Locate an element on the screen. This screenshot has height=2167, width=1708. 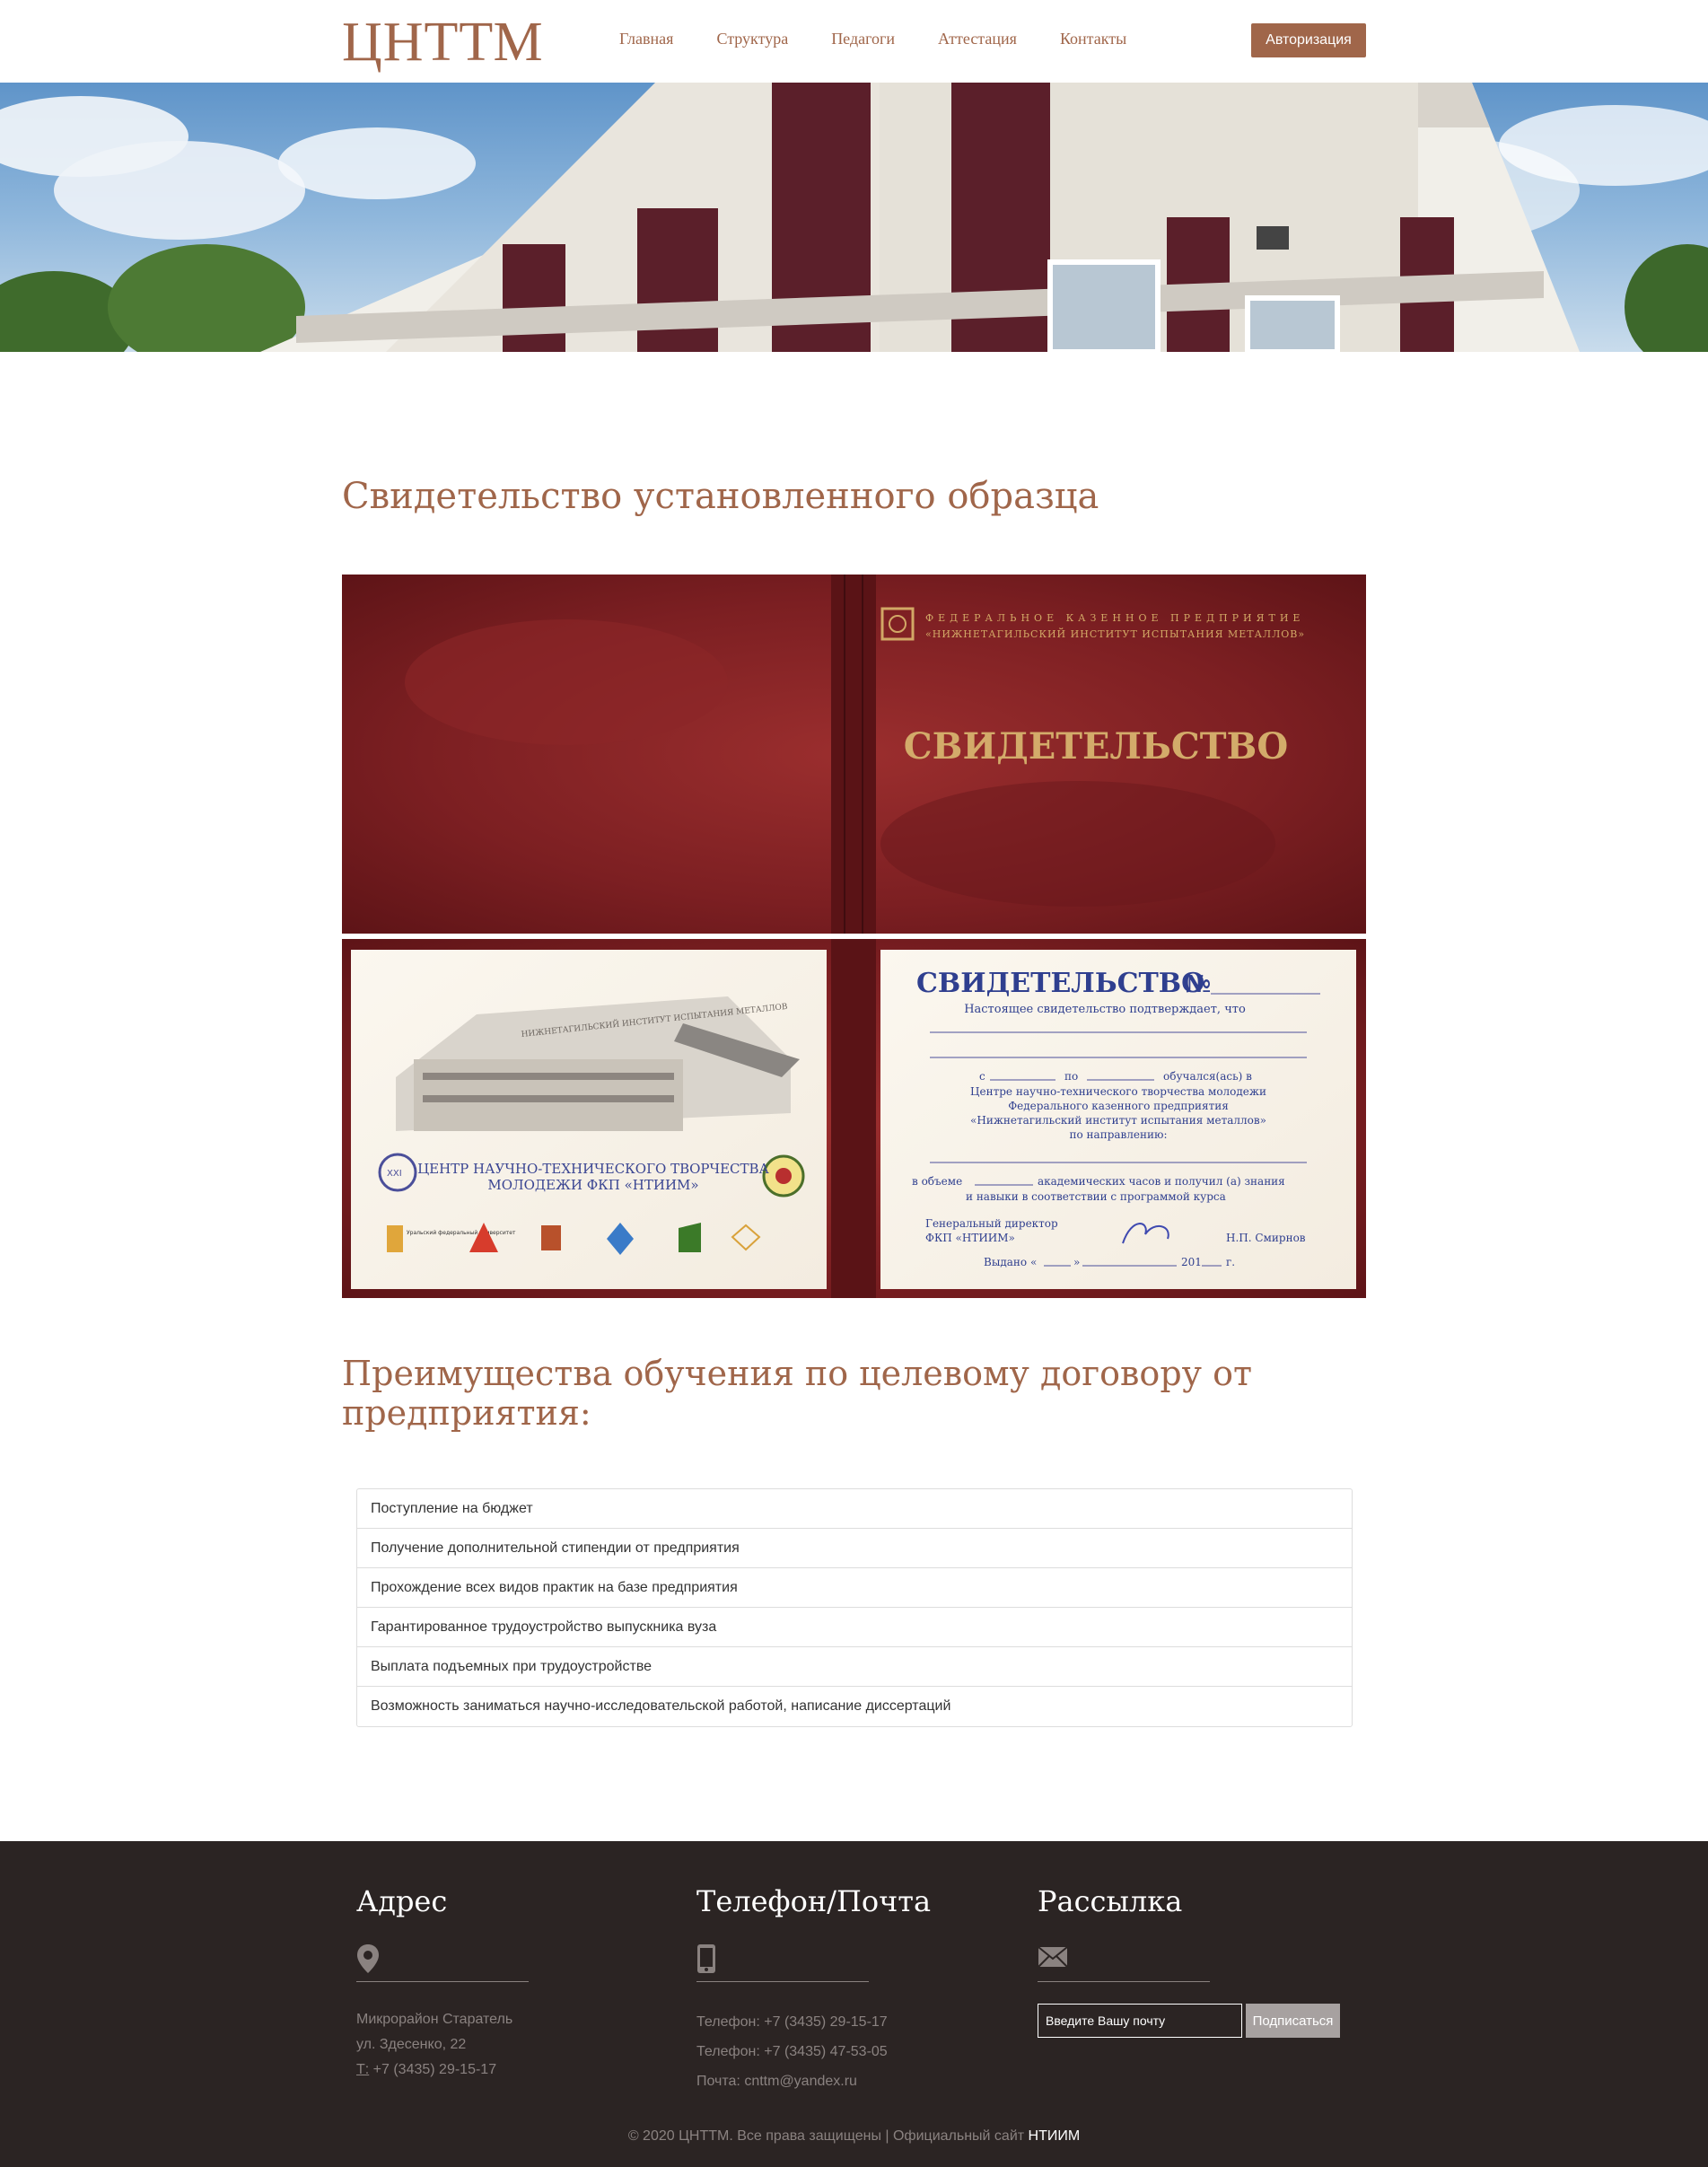
ntiim-link: НТИИМ is located at coordinates (1055, 2136).